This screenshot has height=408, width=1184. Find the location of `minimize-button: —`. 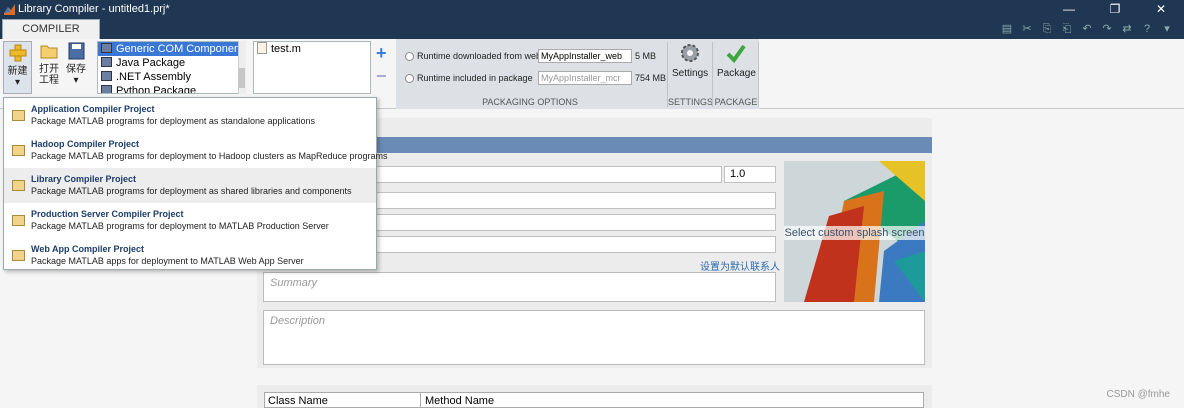

minimize-button: — is located at coordinates (1069, 9).